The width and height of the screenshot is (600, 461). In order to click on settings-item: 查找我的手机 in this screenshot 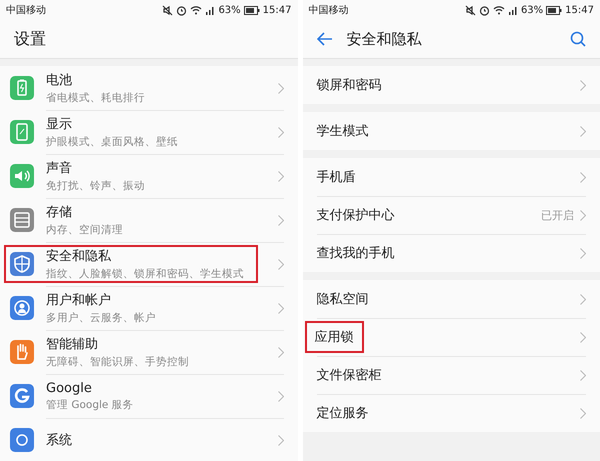, I will do `click(451, 253)`.